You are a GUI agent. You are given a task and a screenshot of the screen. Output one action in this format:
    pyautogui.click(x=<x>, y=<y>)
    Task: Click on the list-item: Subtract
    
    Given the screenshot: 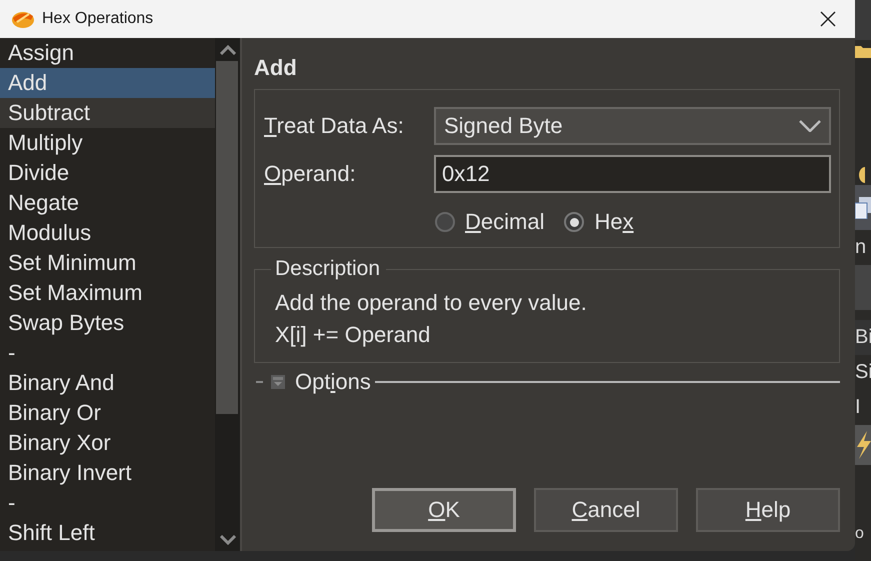 What is the action you would take?
    pyautogui.click(x=107, y=113)
    